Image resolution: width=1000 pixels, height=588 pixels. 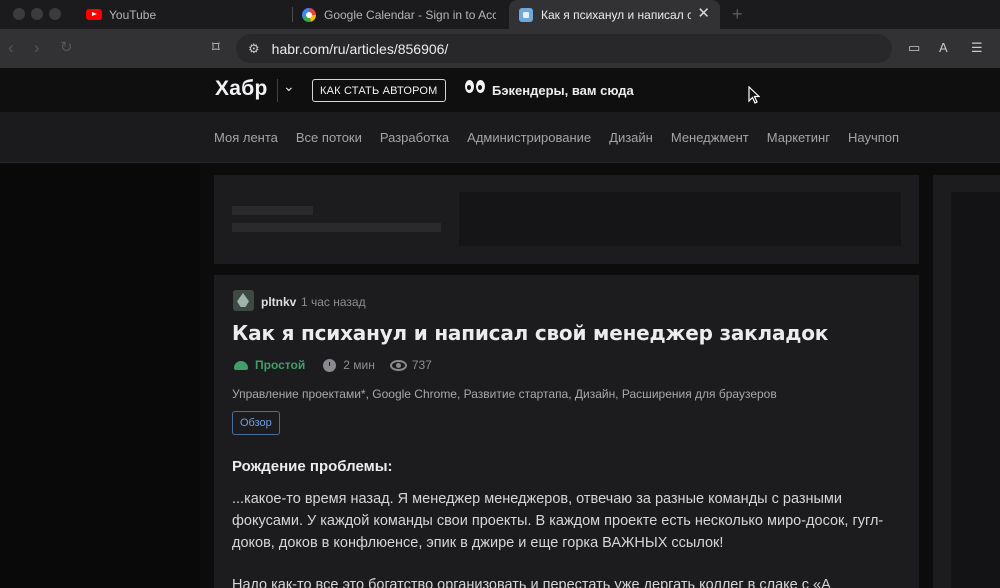 What do you see at coordinates (66, 48) in the screenshot?
I see `reload-button: ↻` at bounding box center [66, 48].